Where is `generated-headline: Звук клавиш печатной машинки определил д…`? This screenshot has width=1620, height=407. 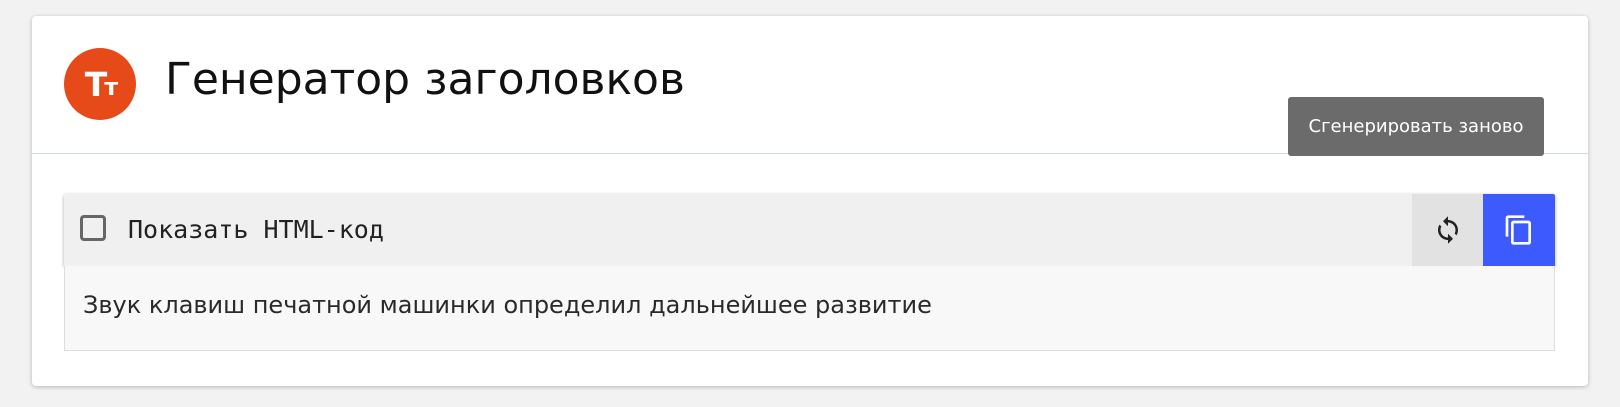 generated-headline: Звук клавиш печатной машинки определил д… is located at coordinates (507, 305).